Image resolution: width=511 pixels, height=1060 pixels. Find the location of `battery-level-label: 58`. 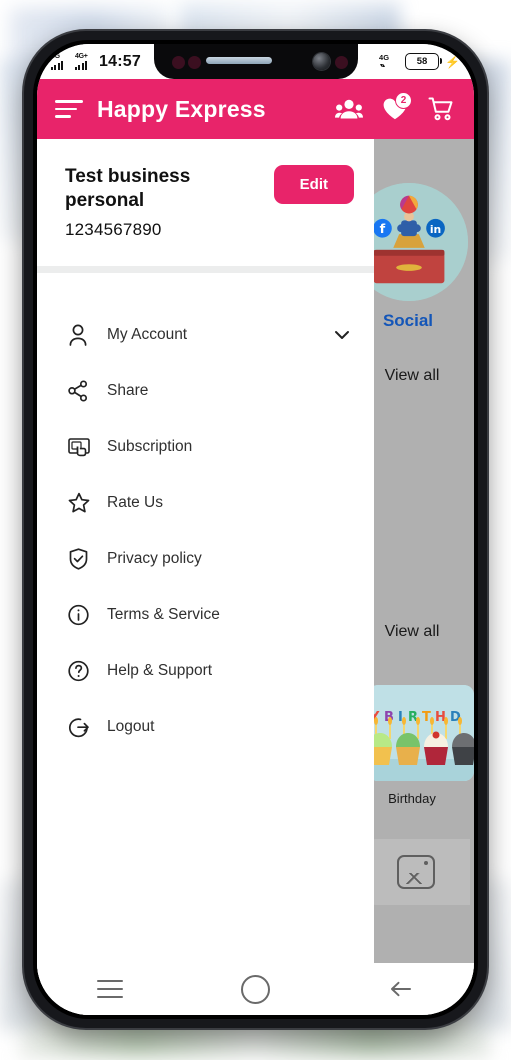

battery-level-label: 58 is located at coordinates (422, 61).